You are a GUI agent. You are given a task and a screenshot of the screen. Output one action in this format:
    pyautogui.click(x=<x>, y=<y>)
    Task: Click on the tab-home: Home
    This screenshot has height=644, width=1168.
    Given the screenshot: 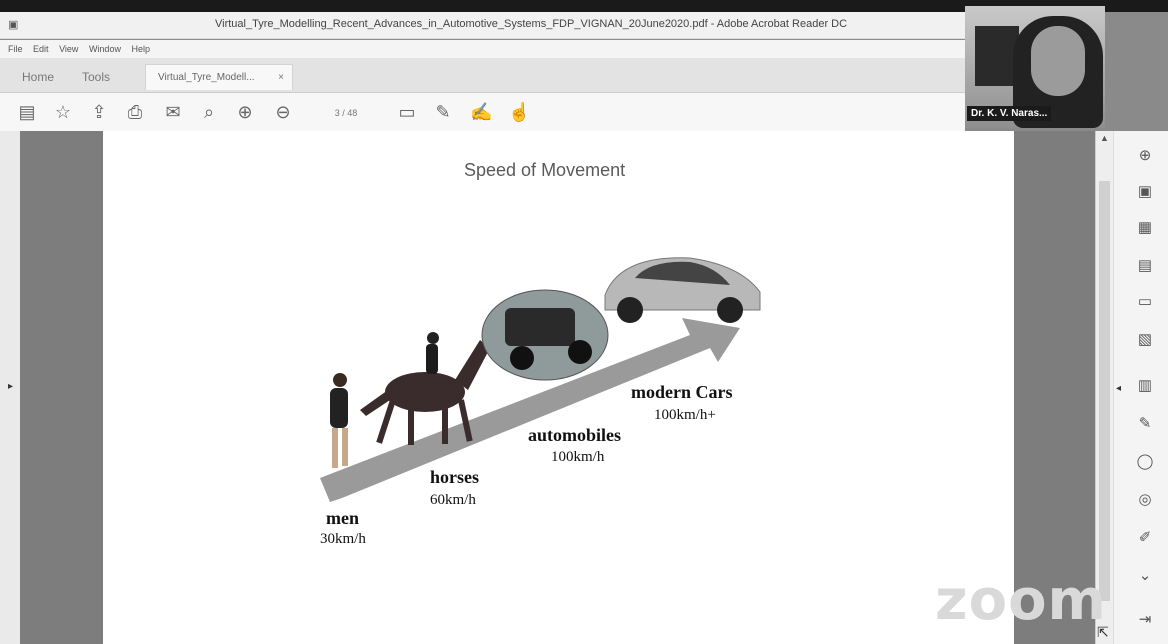 What is the action you would take?
    pyautogui.click(x=38, y=77)
    